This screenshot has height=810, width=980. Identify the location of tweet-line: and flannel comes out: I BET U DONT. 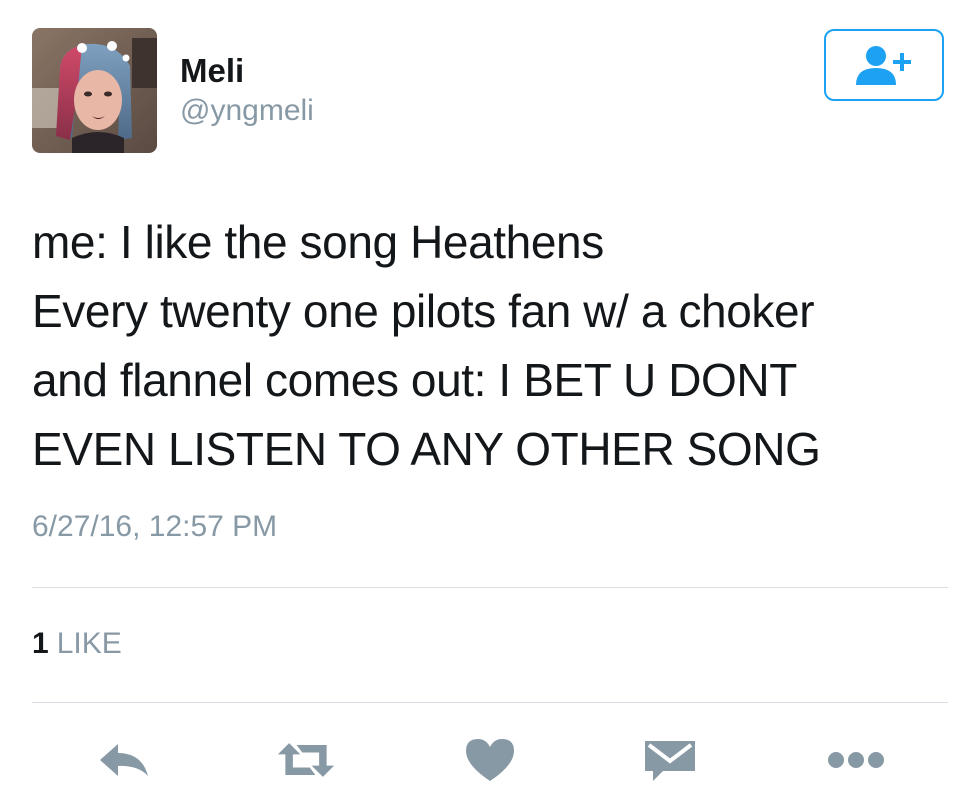
(414, 380).